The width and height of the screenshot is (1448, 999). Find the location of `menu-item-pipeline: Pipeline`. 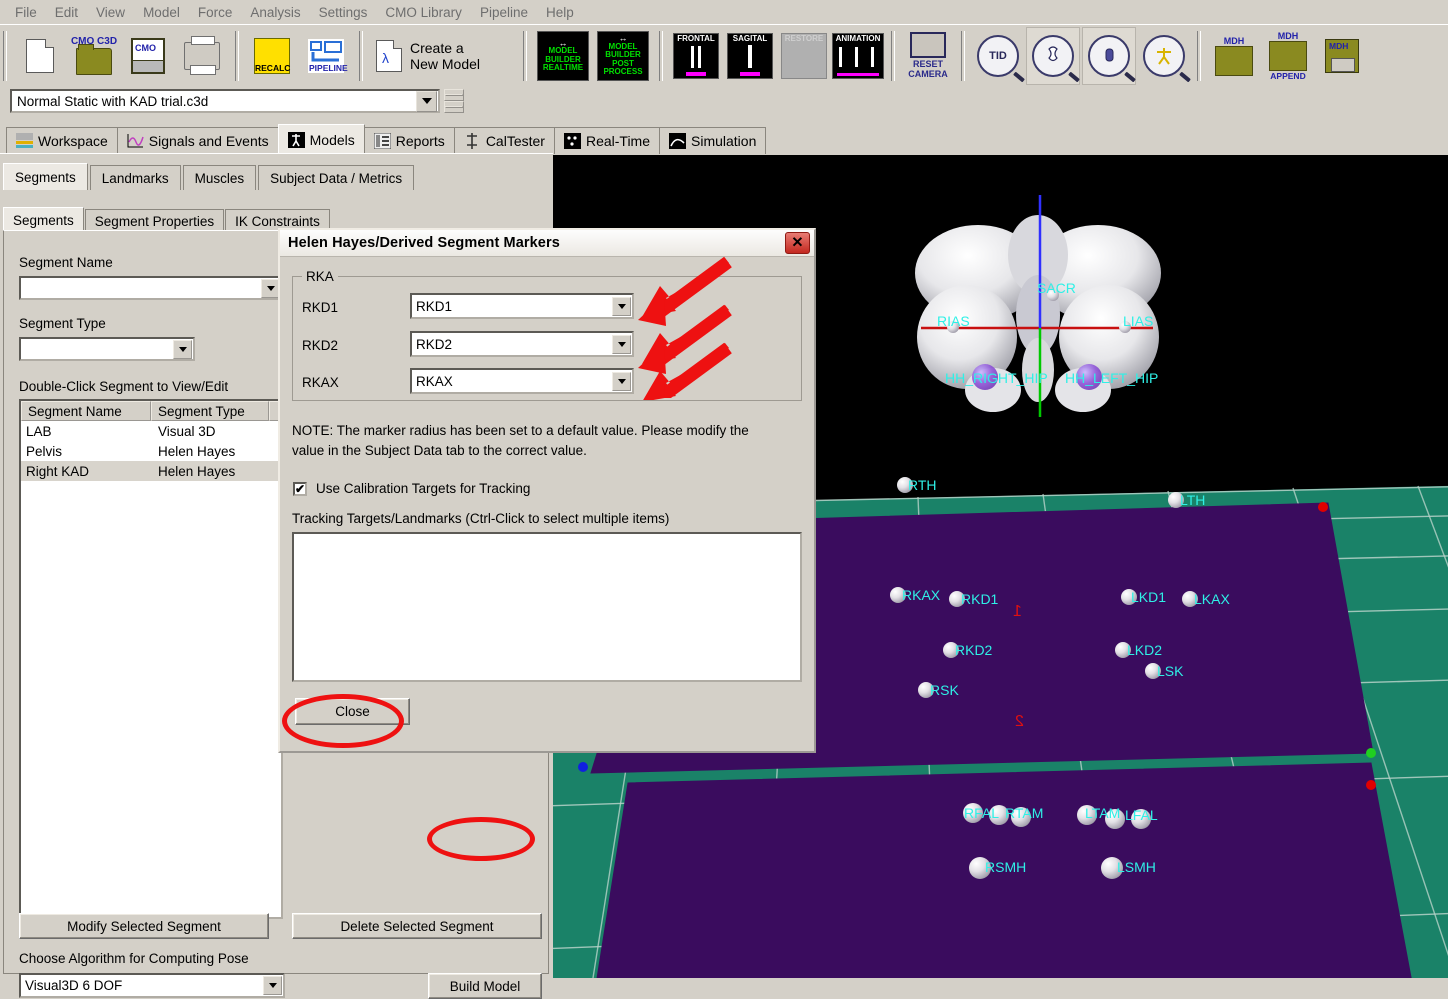

menu-item-pipeline: Pipeline is located at coordinates (504, 12).